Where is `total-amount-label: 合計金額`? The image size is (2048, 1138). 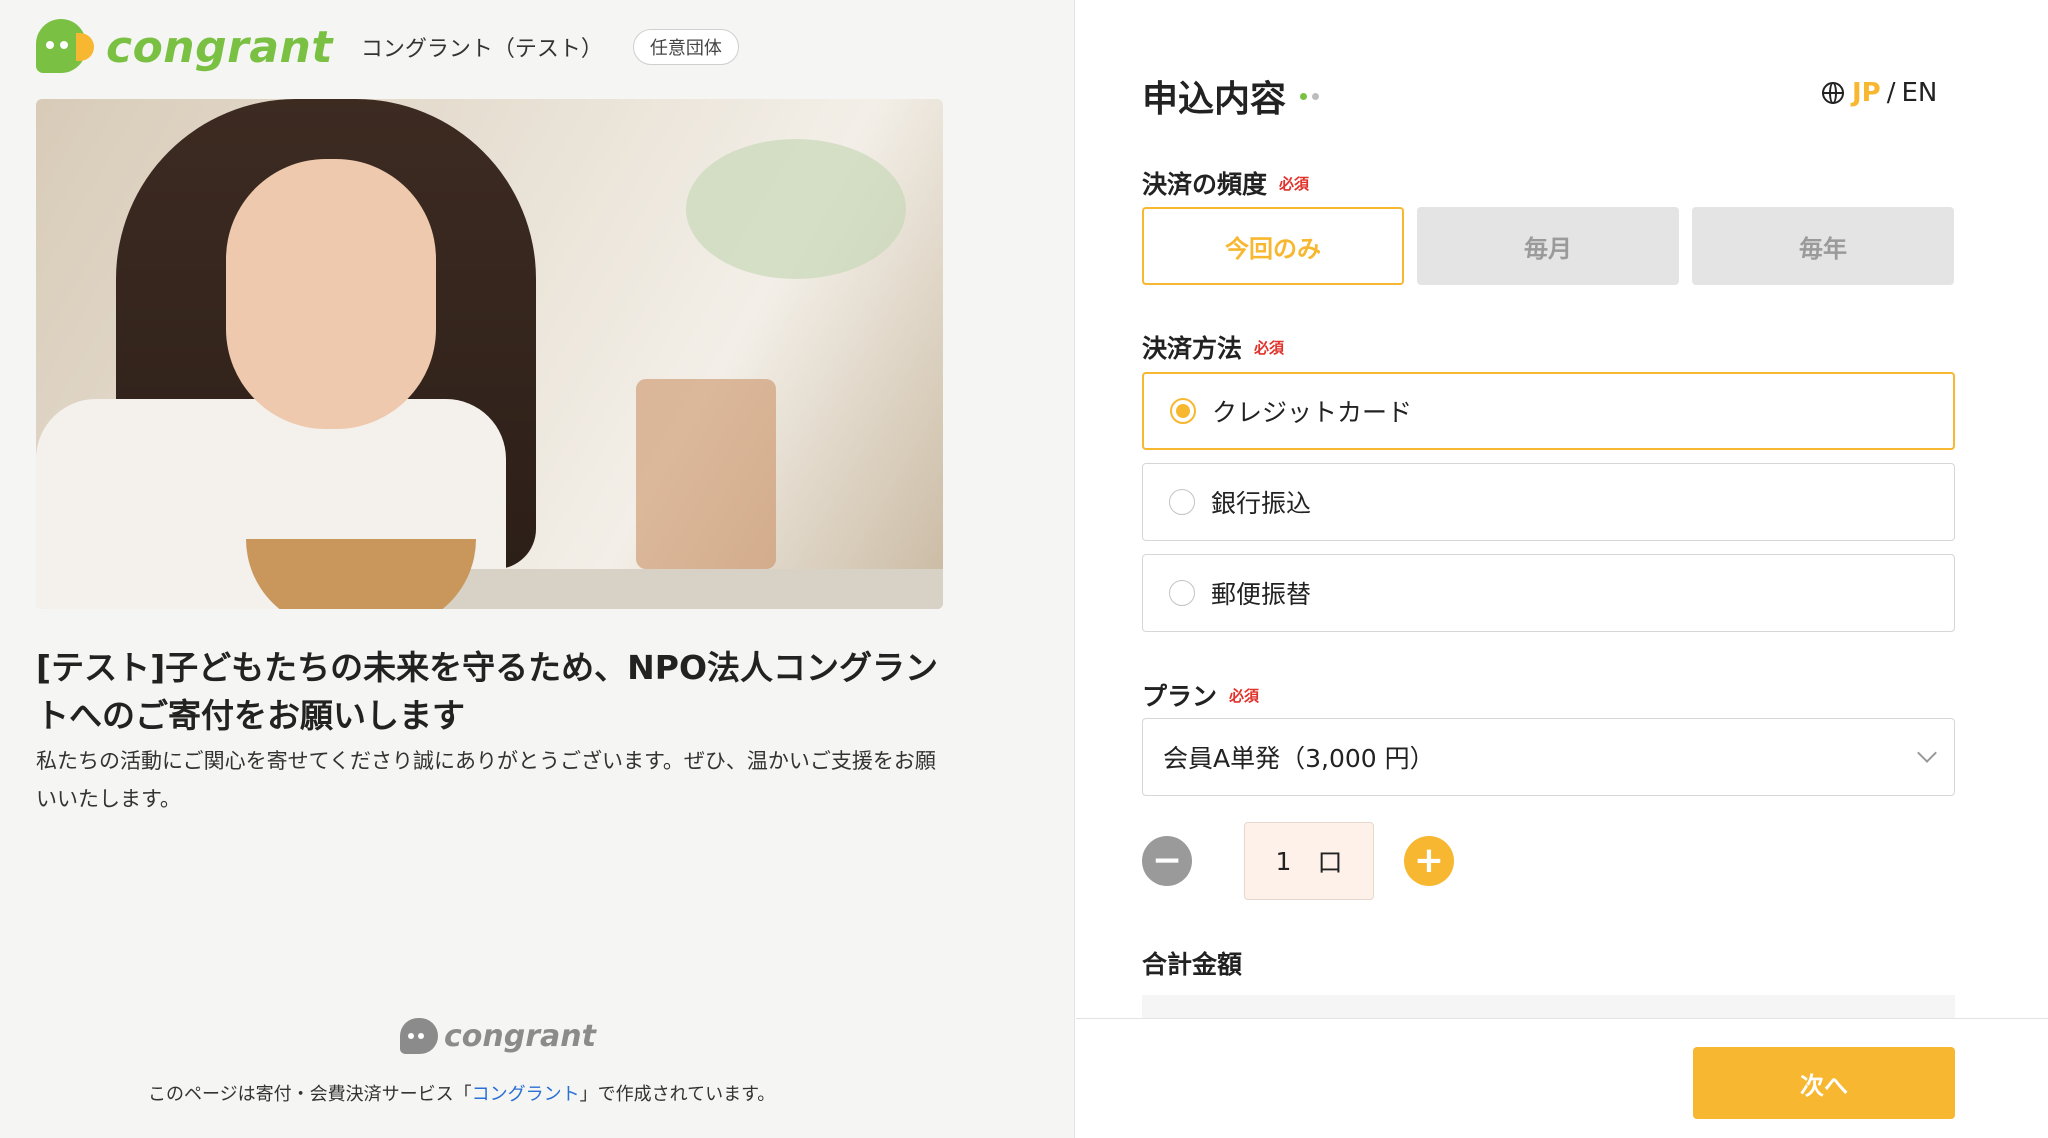
total-amount-label: 合計金額 is located at coordinates (1192, 964).